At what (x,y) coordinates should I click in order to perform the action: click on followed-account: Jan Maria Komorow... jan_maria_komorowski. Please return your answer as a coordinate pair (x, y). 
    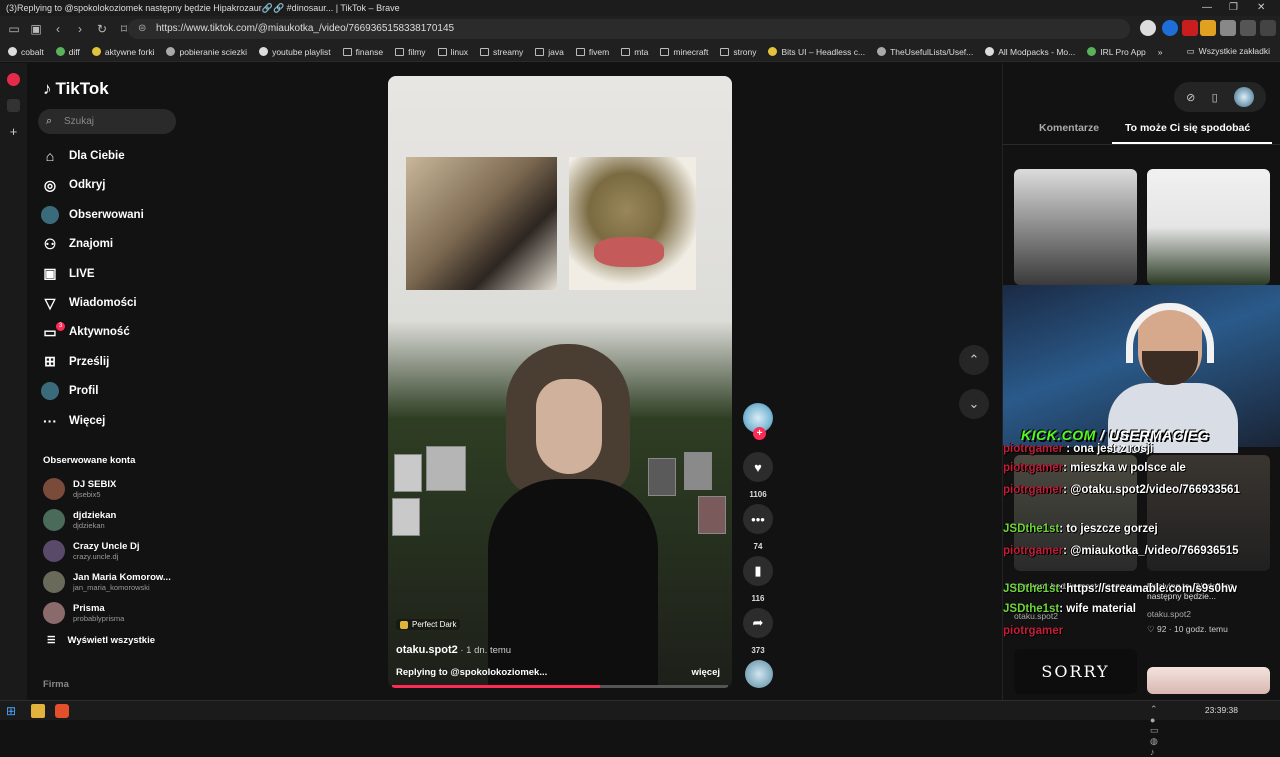
    Looking at the image, I should click on (107, 582).